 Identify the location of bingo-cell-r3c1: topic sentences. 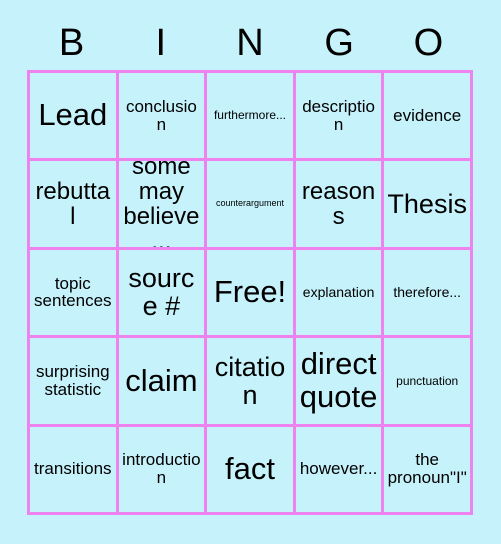
(74, 294).